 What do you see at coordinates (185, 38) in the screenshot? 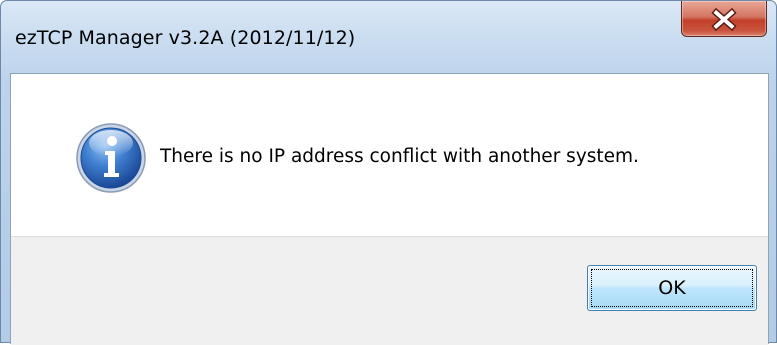
I see `window-title: ezTCP Manager v3.2A (2012/11/12)` at bounding box center [185, 38].